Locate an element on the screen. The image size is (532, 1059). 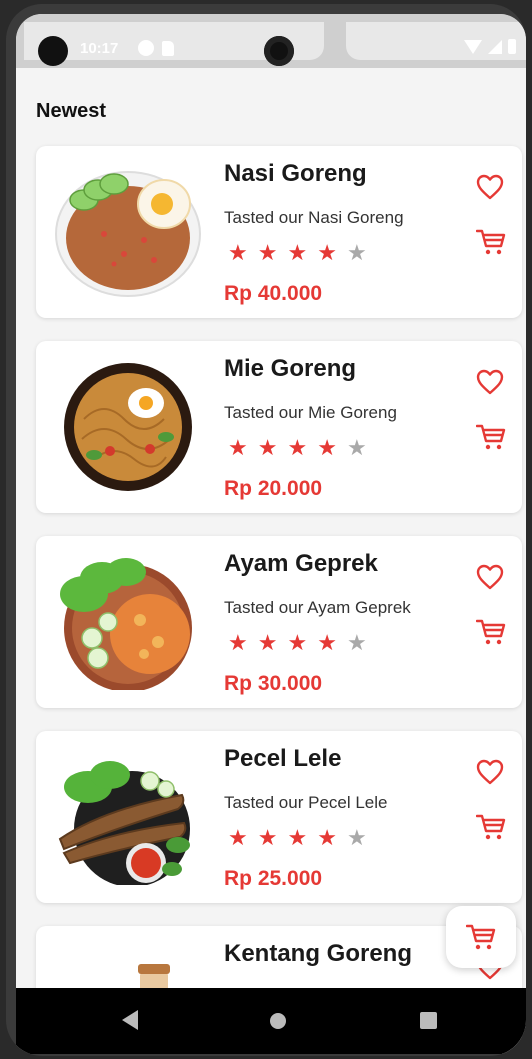
recents-button is located at coordinates (428, 1020).